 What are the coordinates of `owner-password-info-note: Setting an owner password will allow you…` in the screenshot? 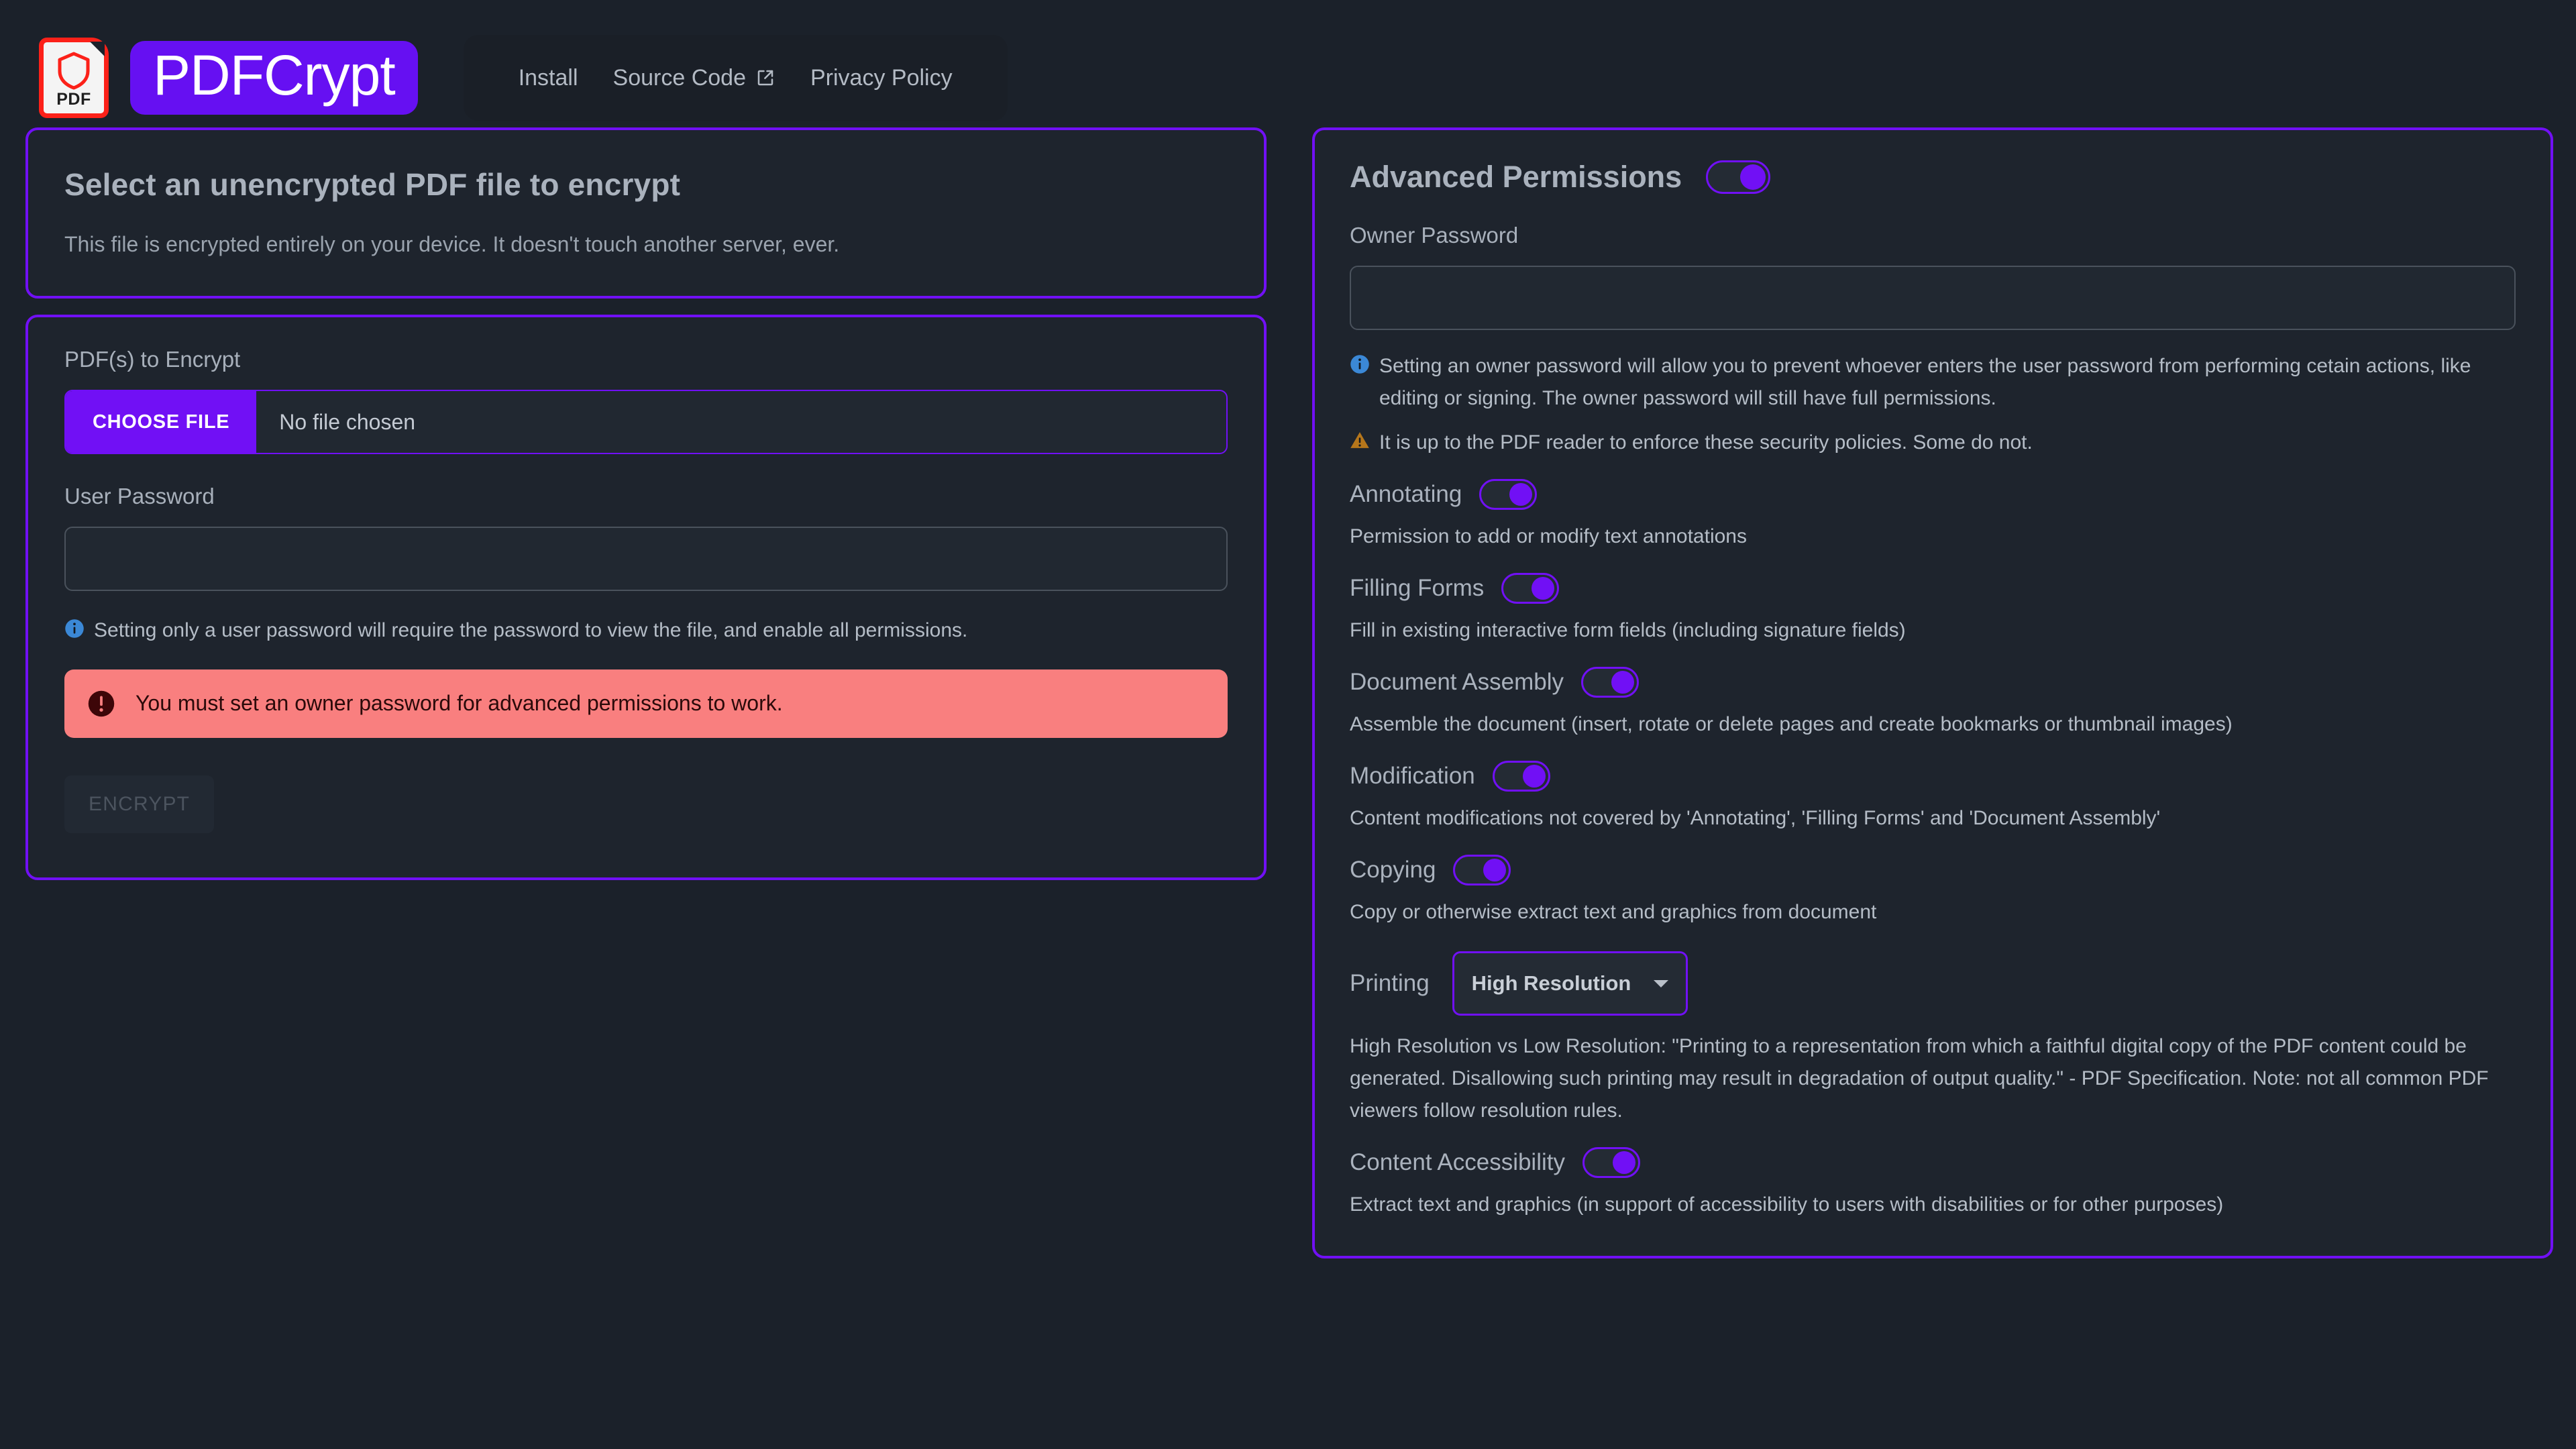 It's located at (1933, 382).